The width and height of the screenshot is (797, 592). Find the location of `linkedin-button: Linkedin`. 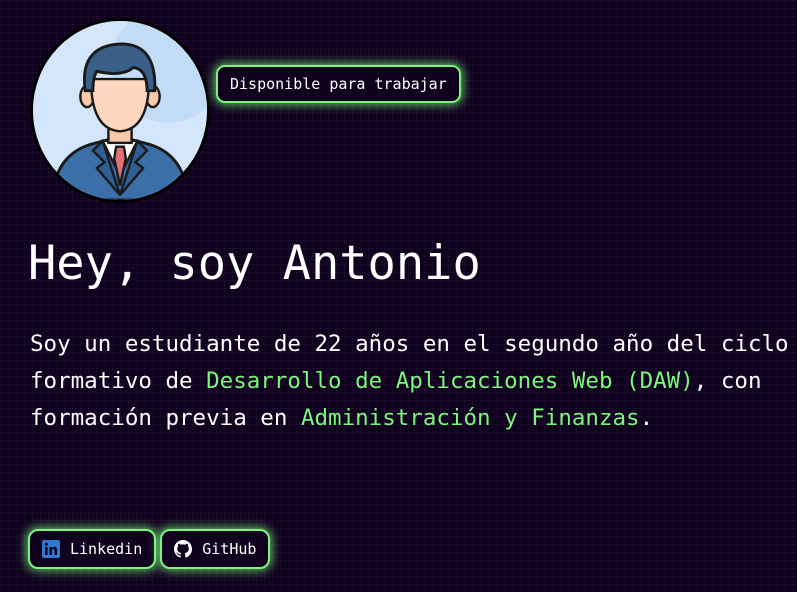

linkedin-button: Linkedin is located at coordinates (92, 549).